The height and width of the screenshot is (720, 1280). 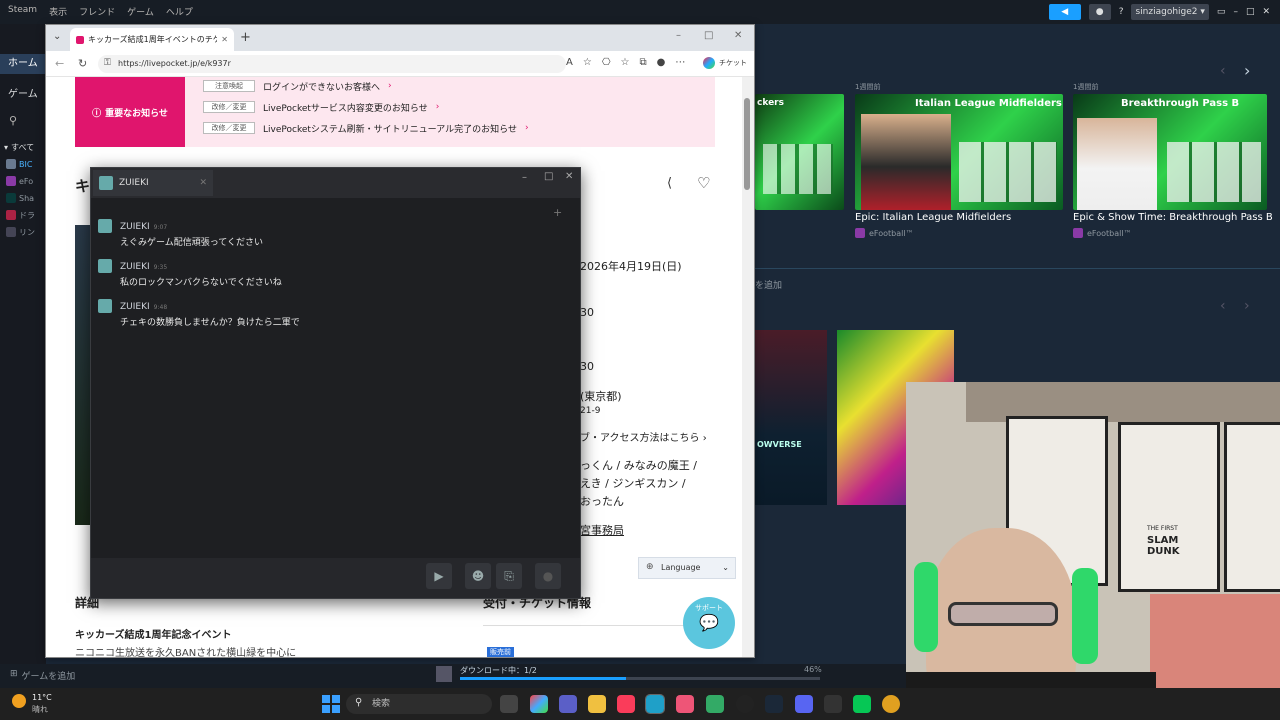 What do you see at coordinates (140, 11) in the screenshot?
I see `steam-menu-games: ゲーム` at bounding box center [140, 11].